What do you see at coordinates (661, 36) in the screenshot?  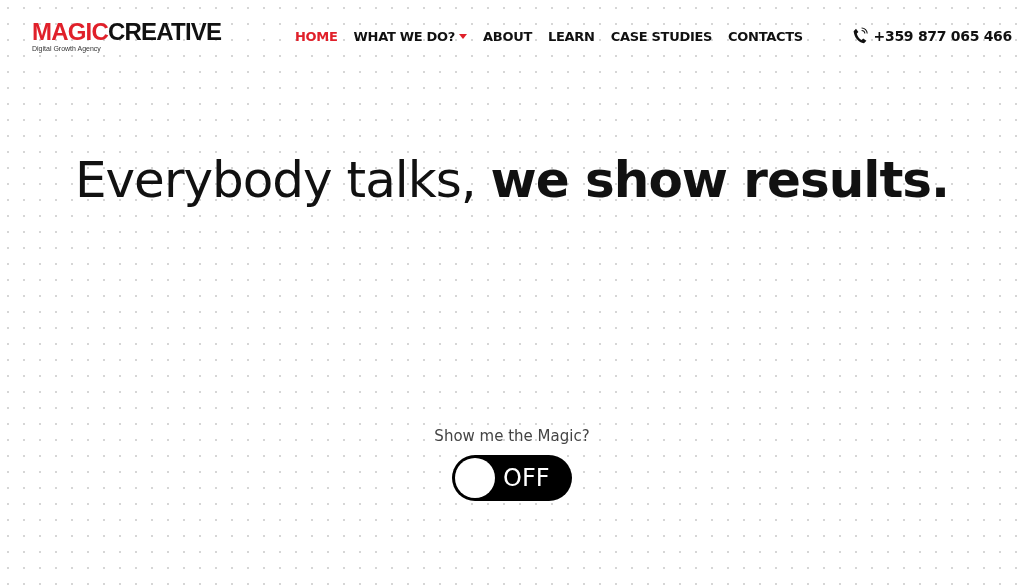 I see `nav-link: CASE STUDIES` at bounding box center [661, 36].